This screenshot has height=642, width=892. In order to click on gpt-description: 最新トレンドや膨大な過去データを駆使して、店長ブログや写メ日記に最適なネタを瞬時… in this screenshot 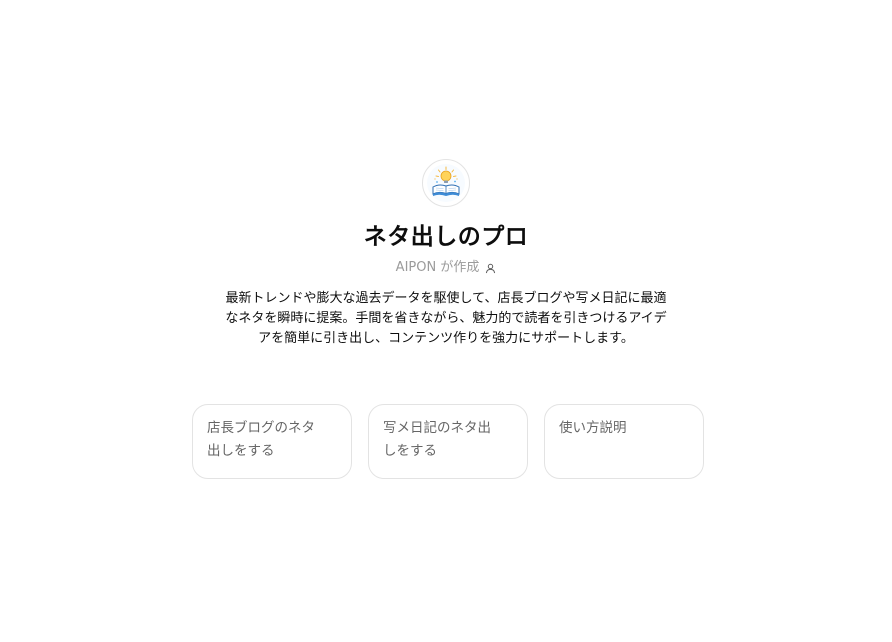, I will do `click(446, 318)`.